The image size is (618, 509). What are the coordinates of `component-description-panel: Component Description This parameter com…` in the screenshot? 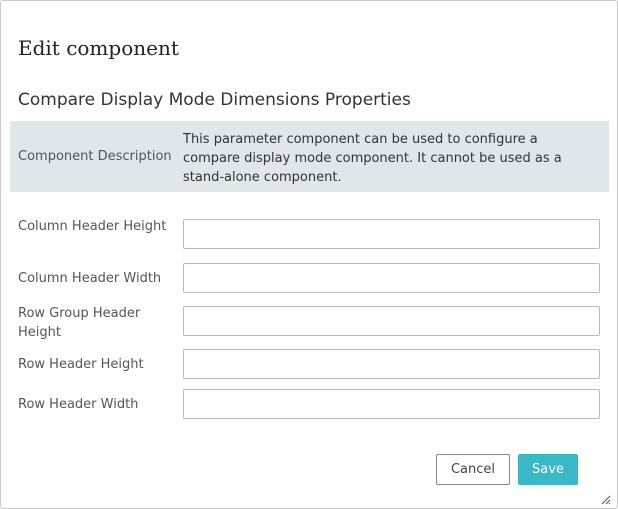 It's located at (309, 156).